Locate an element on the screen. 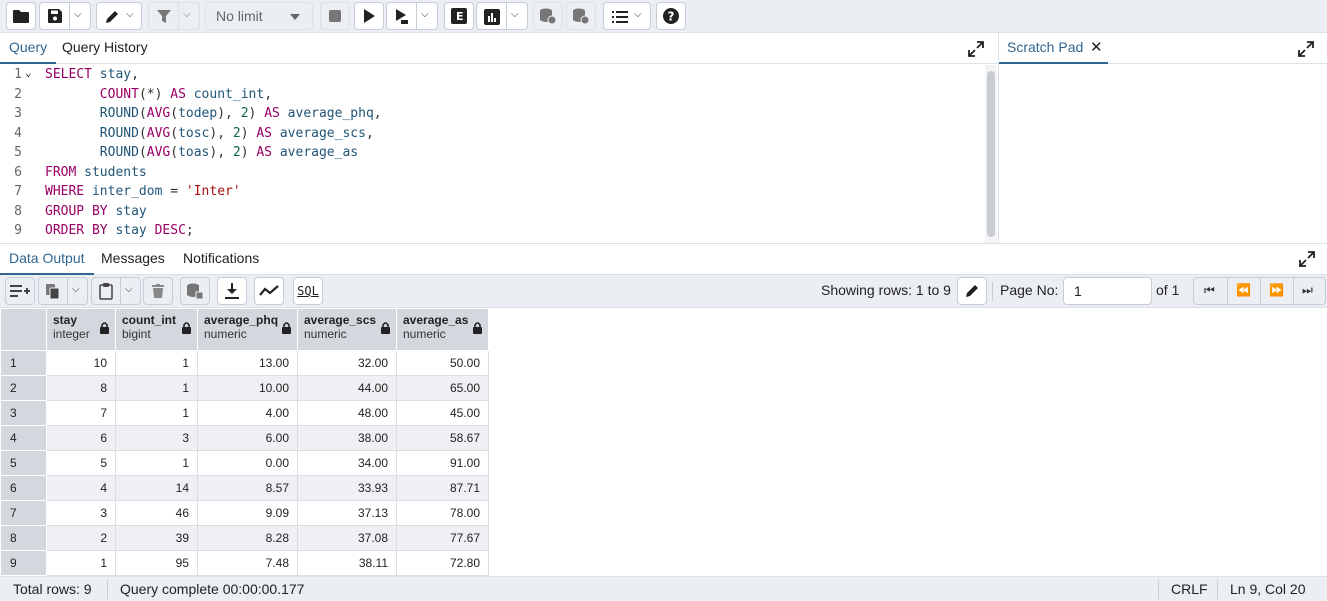 Image resolution: width=1327 pixels, height=601 pixels. page-number-input: 1 is located at coordinates (1107, 291).